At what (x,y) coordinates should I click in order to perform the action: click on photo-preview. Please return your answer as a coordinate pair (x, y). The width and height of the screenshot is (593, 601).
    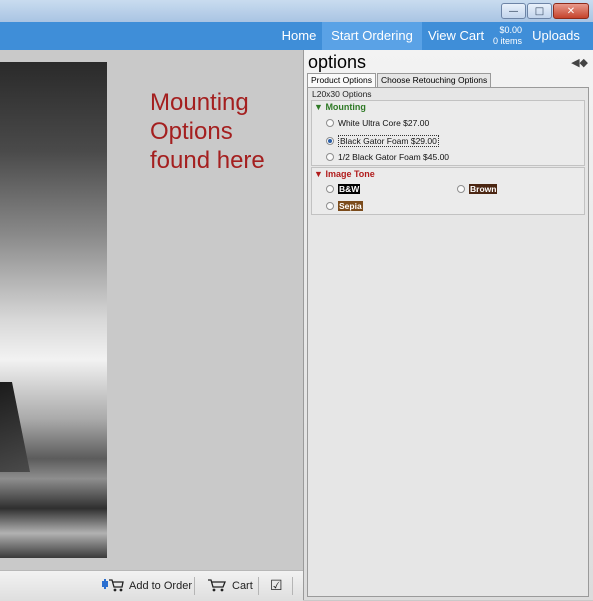
    Looking at the image, I should click on (53, 310).